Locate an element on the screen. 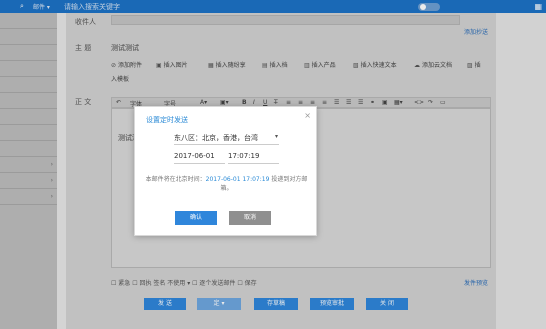  dialog-title: 设置定时发送 is located at coordinates (167, 120).